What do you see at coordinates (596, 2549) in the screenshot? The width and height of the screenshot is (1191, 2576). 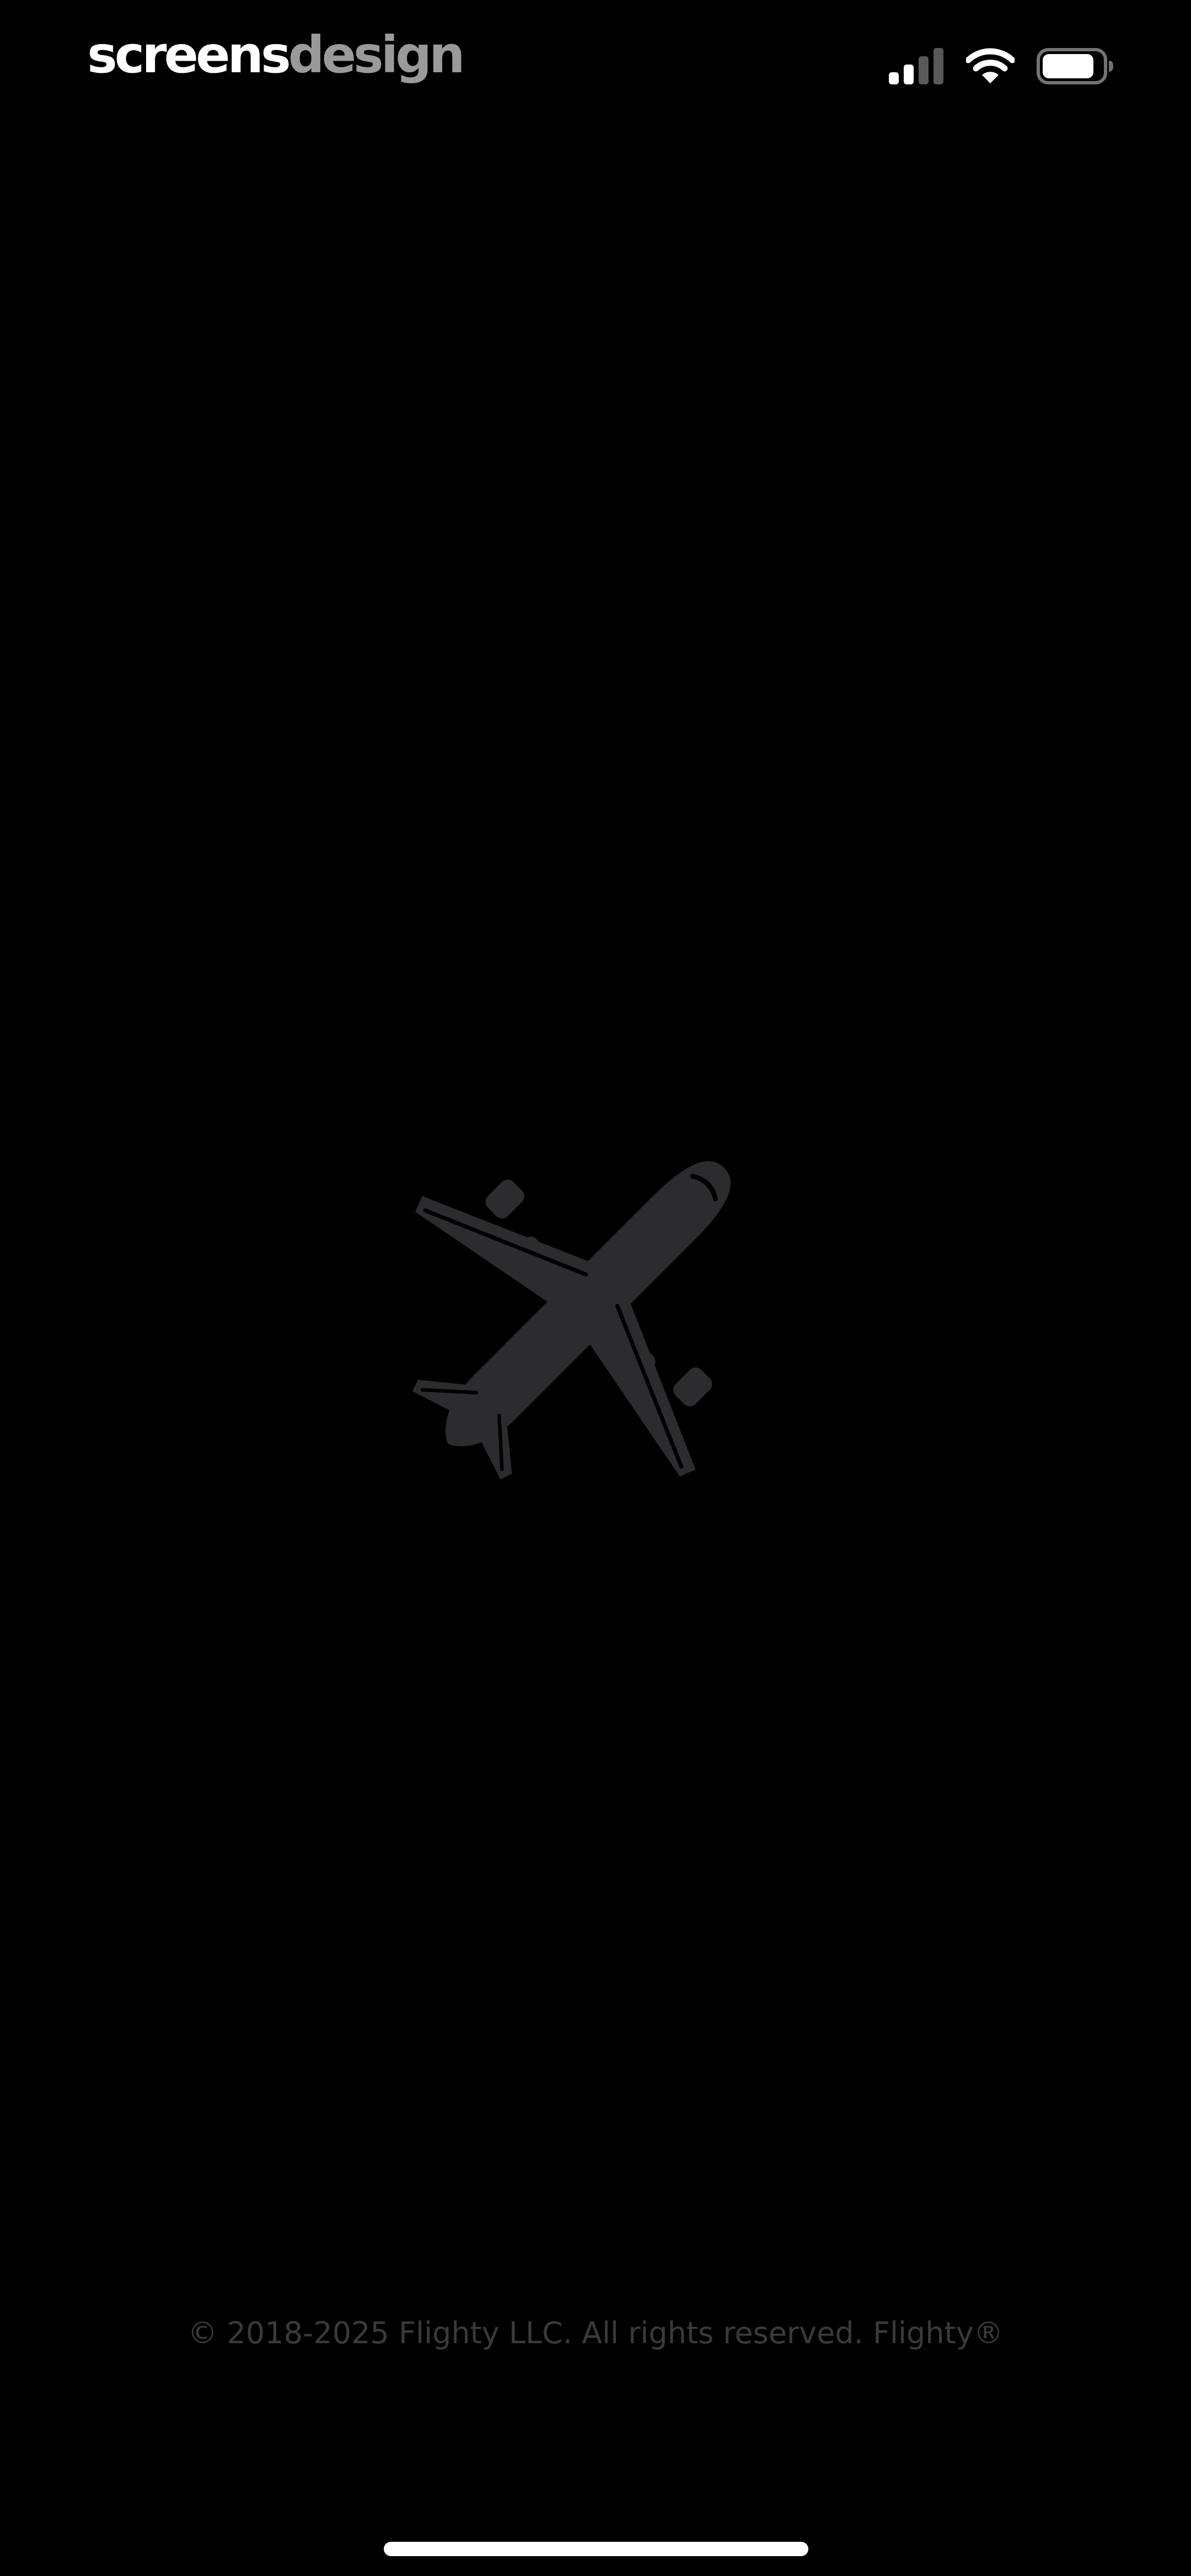 I see `home-indicator` at bounding box center [596, 2549].